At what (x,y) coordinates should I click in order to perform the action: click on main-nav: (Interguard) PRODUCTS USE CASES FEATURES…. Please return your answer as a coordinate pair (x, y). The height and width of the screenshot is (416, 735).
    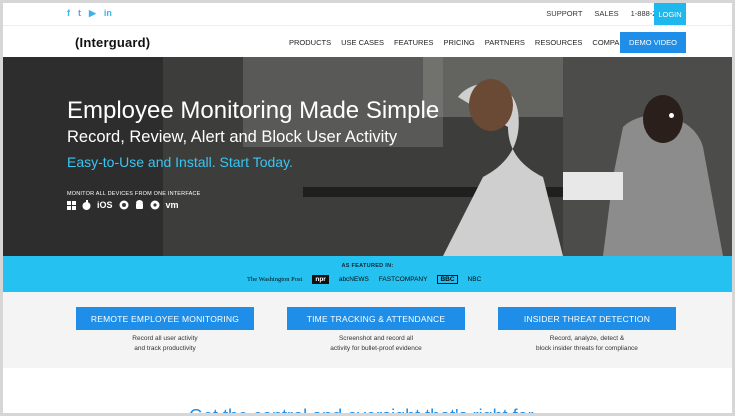
    Looking at the image, I should click on (367, 41).